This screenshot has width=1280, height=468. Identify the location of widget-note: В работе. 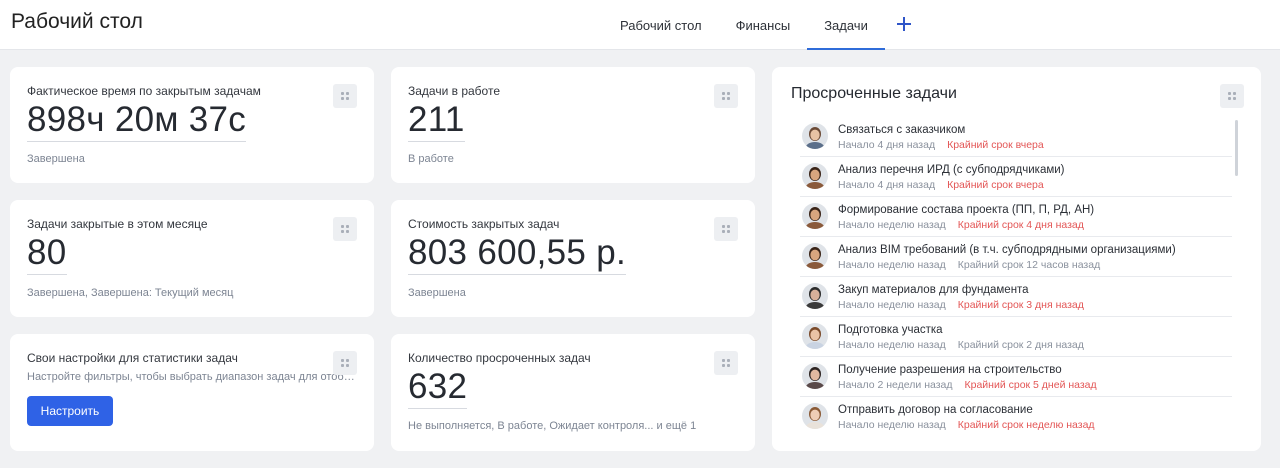
(431, 159).